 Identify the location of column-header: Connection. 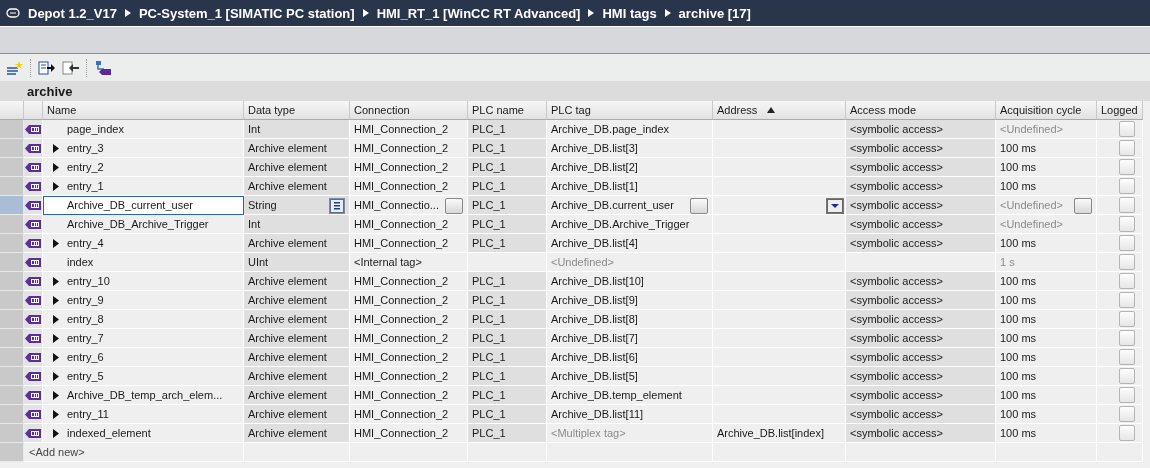
(382, 110).